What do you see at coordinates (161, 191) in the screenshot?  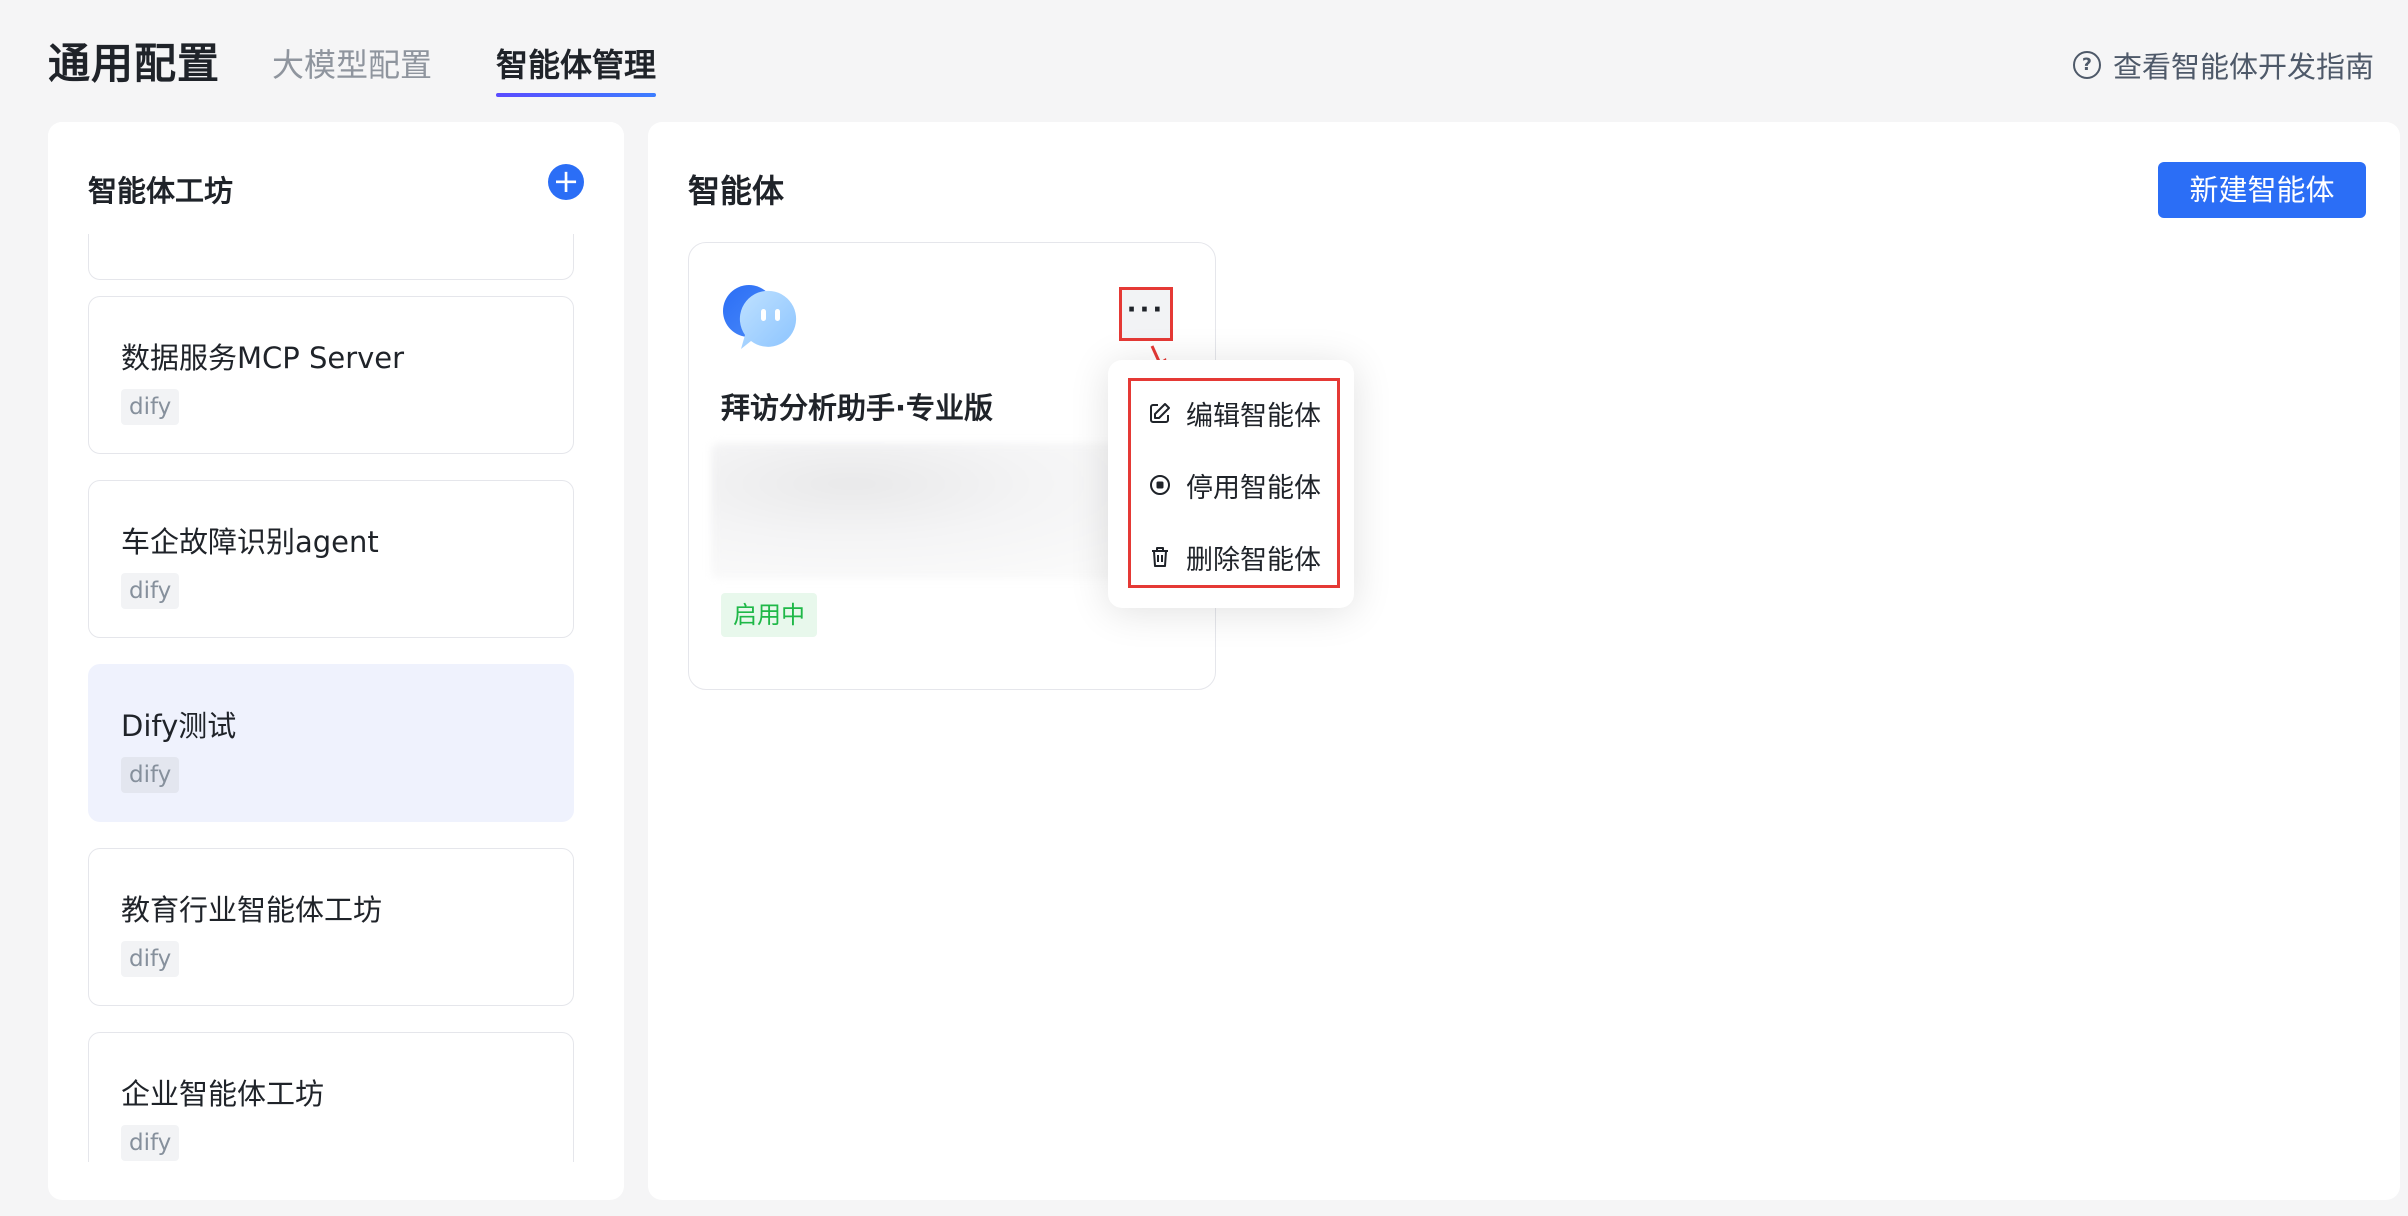 I see `workshop-title: 智能体工坊` at bounding box center [161, 191].